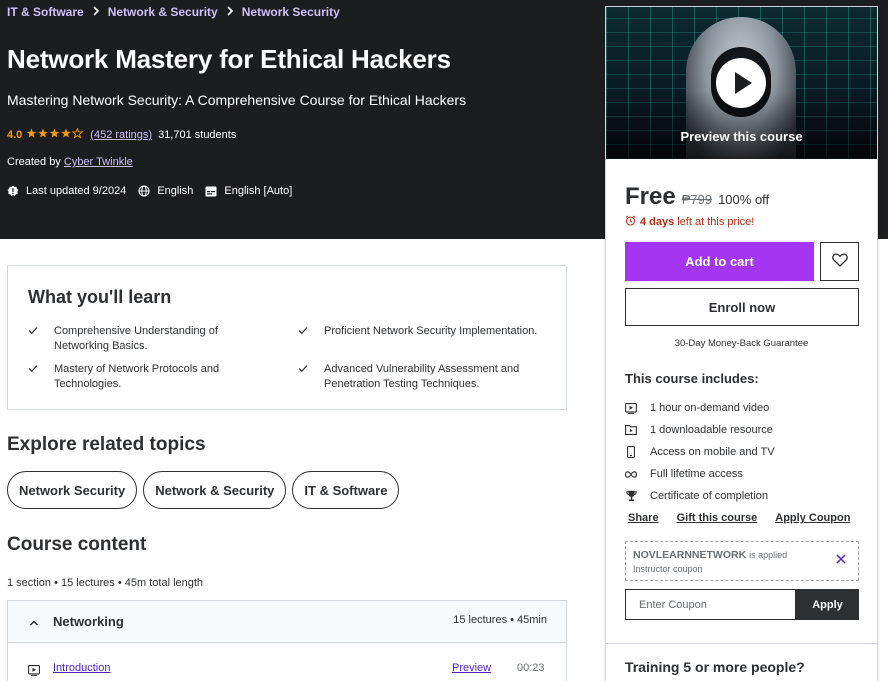  What do you see at coordinates (712, 452) in the screenshot?
I see `includes-text: Access on mobile and TV` at bounding box center [712, 452].